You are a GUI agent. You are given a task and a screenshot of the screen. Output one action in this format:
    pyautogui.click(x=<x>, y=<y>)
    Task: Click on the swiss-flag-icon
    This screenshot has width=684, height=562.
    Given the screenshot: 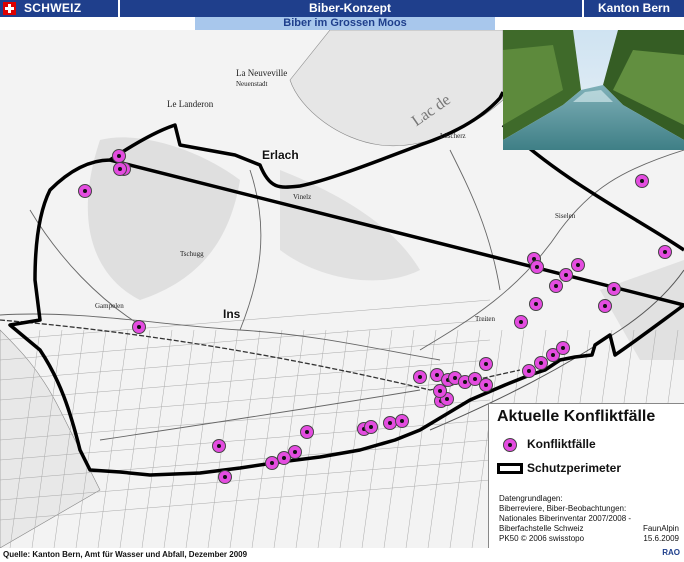 What is the action you would take?
    pyautogui.click(x=9, y=8)
    